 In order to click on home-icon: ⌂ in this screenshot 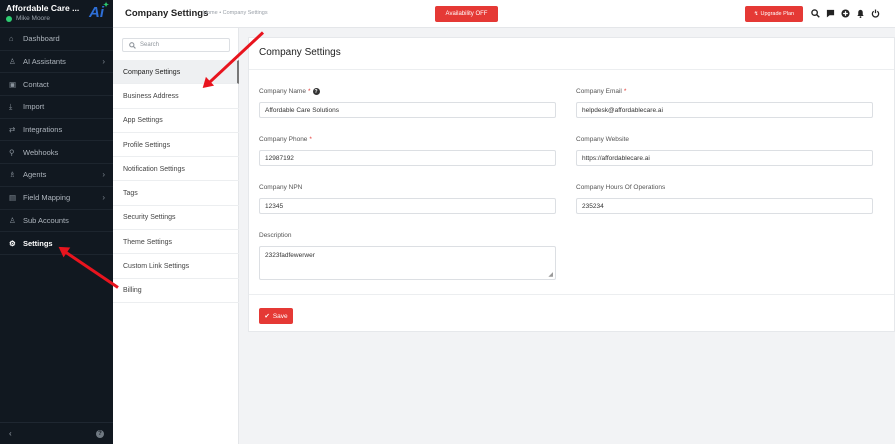, I will do `click(11, 39)`.